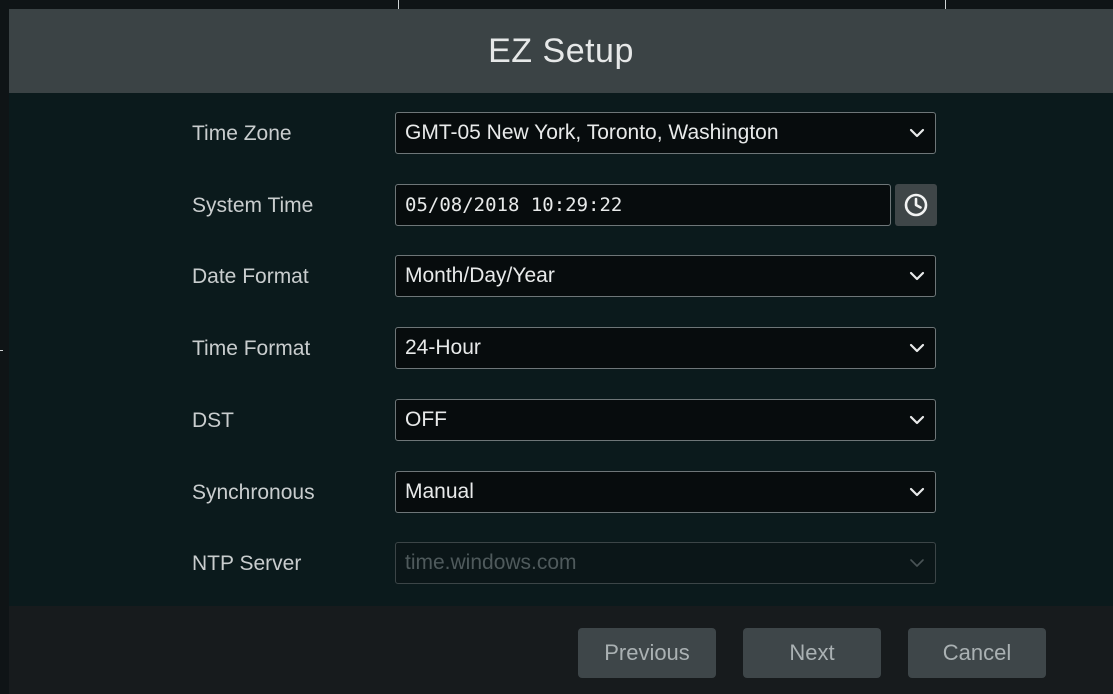  What do you see at coordinates (665, 492) in the screenshot?
I see `synchronous-select: Manual` at bounding box center [665, 492].